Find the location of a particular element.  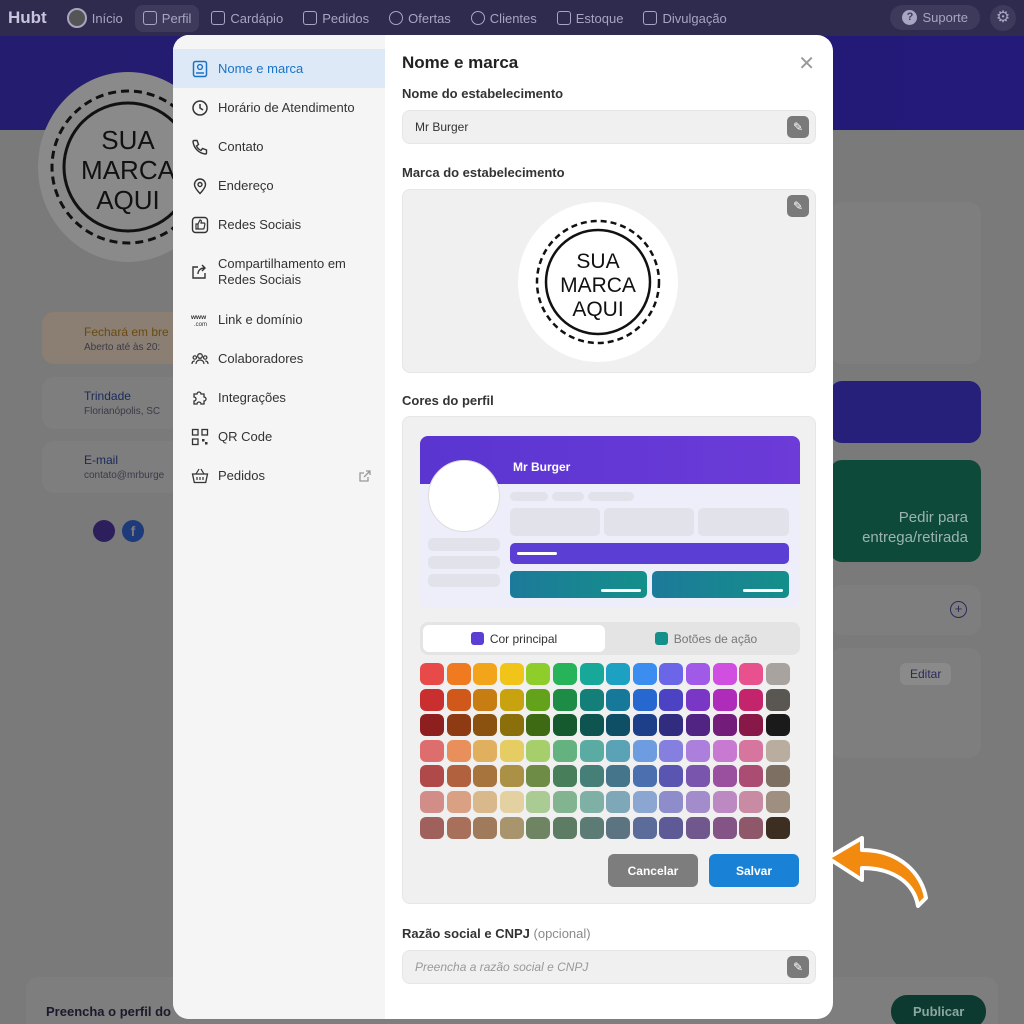

plus-icon: + is located at coordinates (958, 609).